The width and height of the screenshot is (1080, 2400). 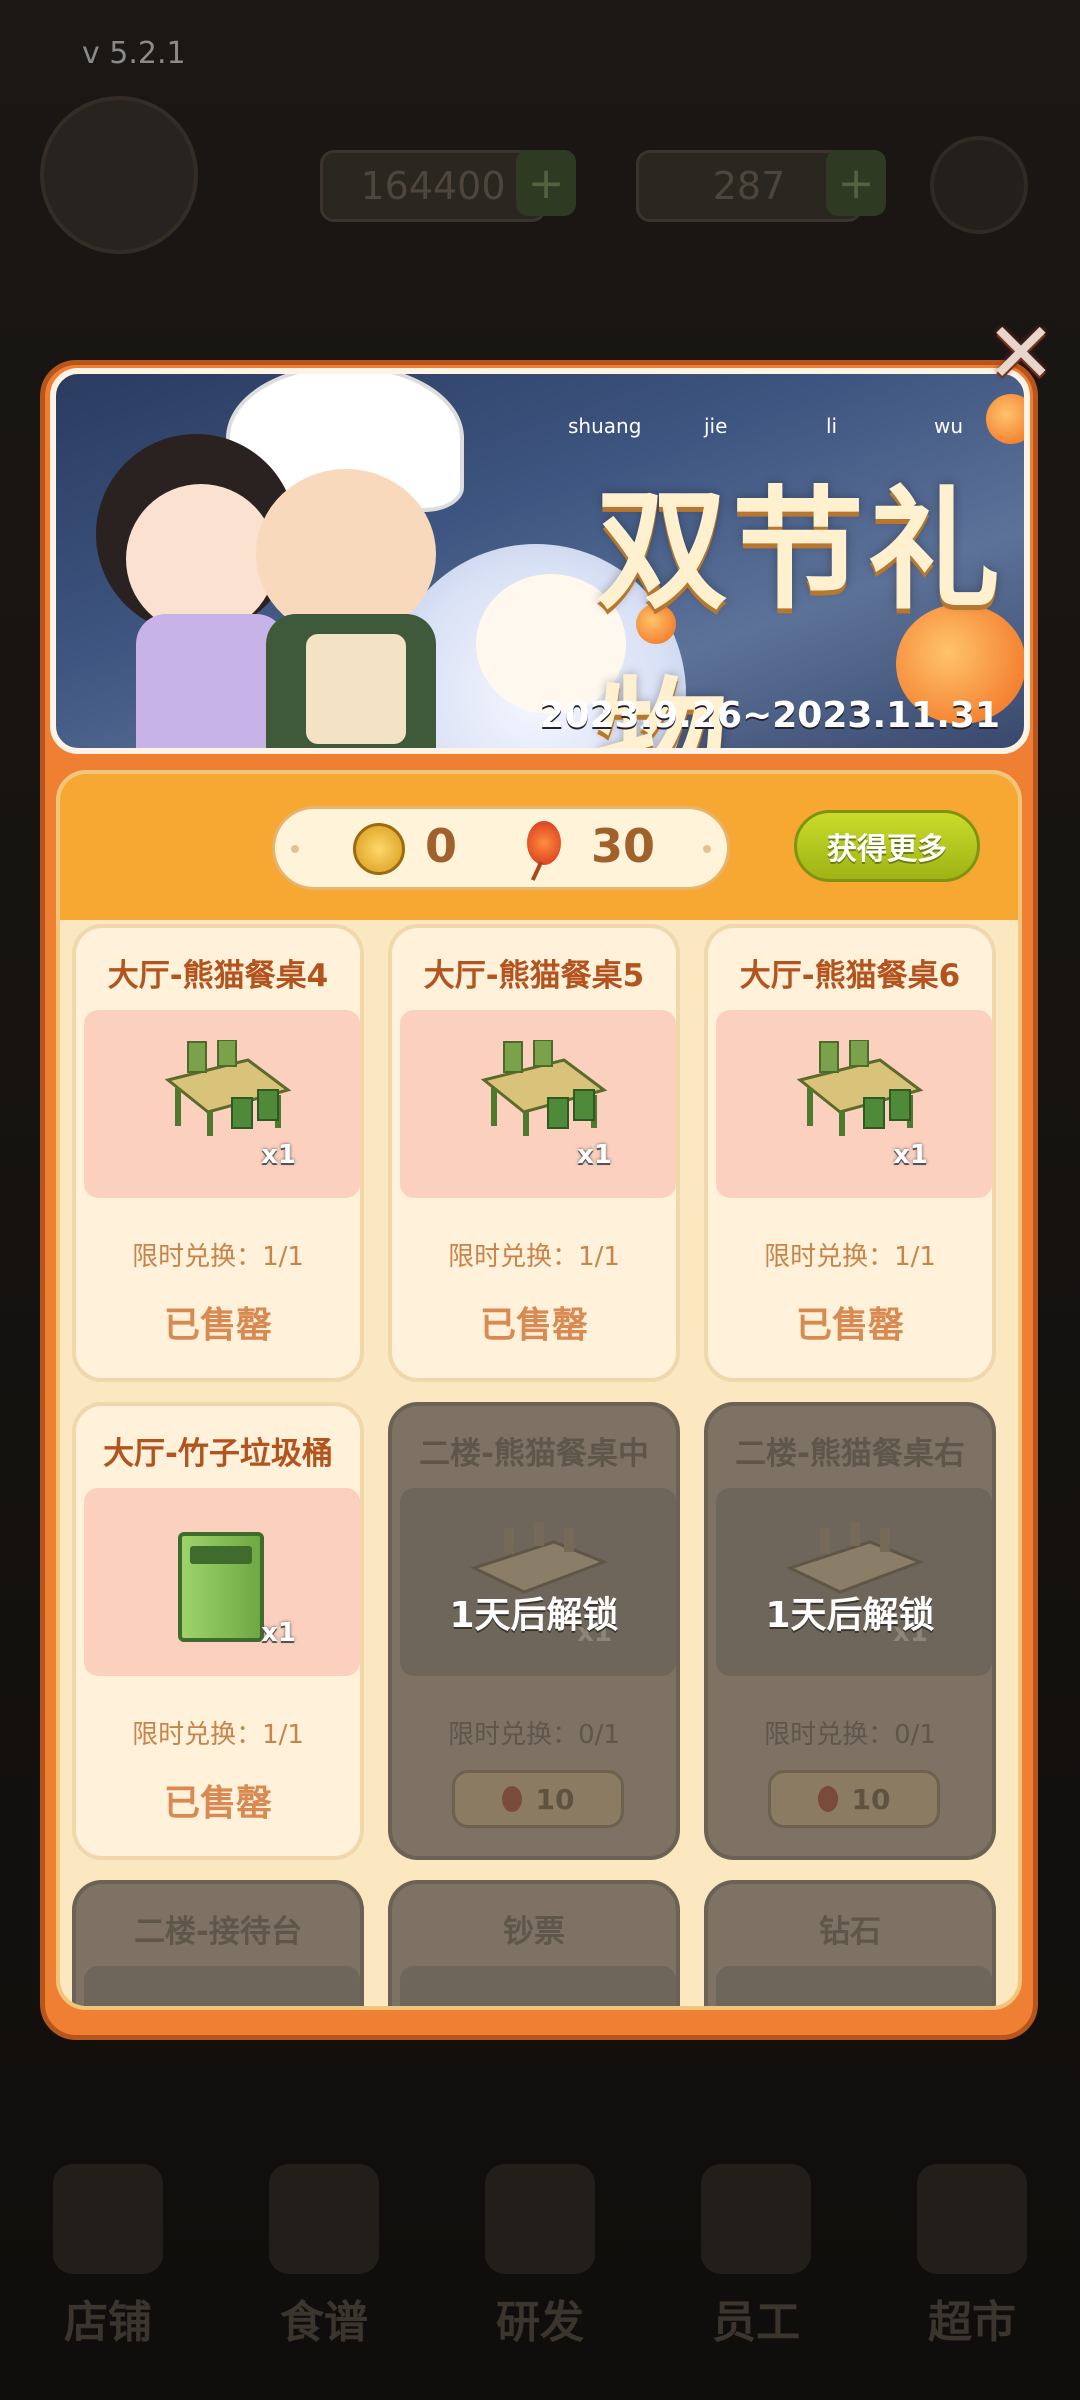 I want to click on version-label: v 5.2.1, so click(x=134, y=53).